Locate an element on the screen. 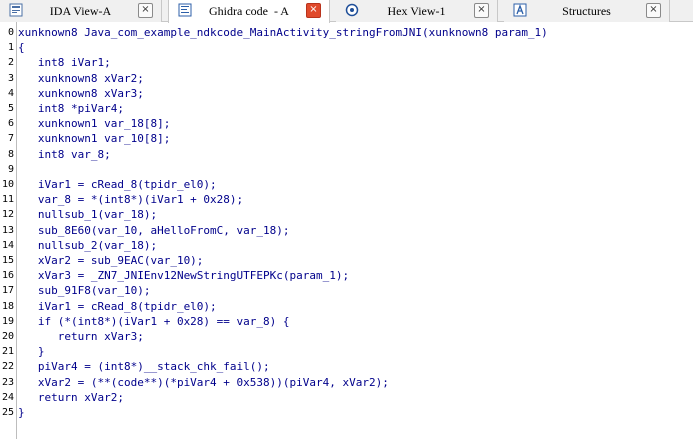  tab-ghidra-code: Ghidra code - A × is located at coordinates (249, 11).